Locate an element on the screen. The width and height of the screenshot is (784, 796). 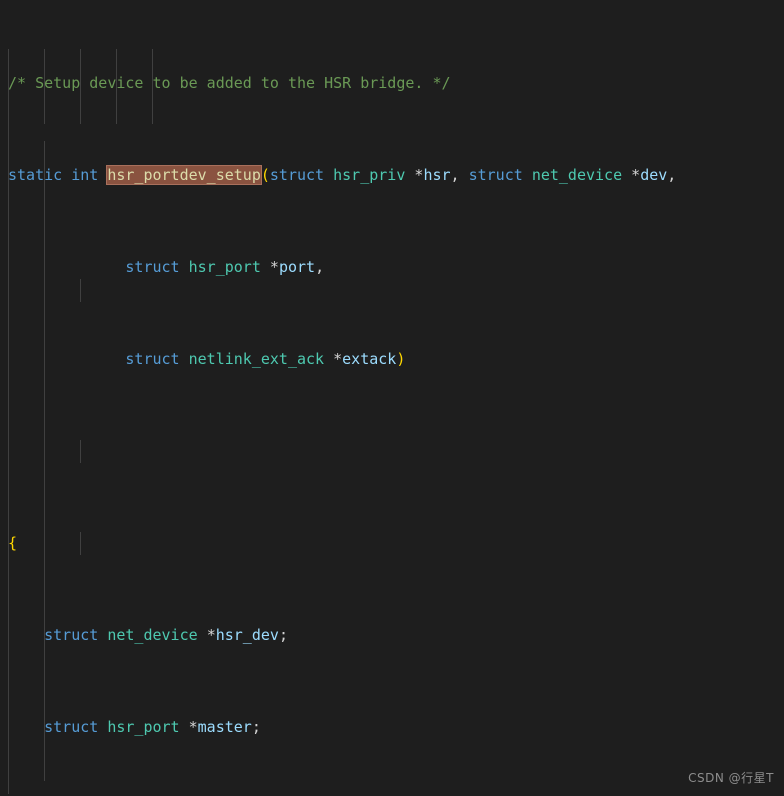
param-extack: extack is located at coordinates (369, 359).